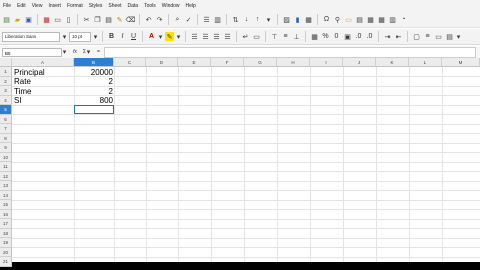  I want to click on column-header-f: F, so click(227, 62).